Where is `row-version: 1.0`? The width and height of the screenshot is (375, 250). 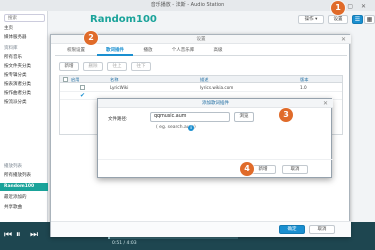 row-version: 1.0 is located at coordinates (303, 87).